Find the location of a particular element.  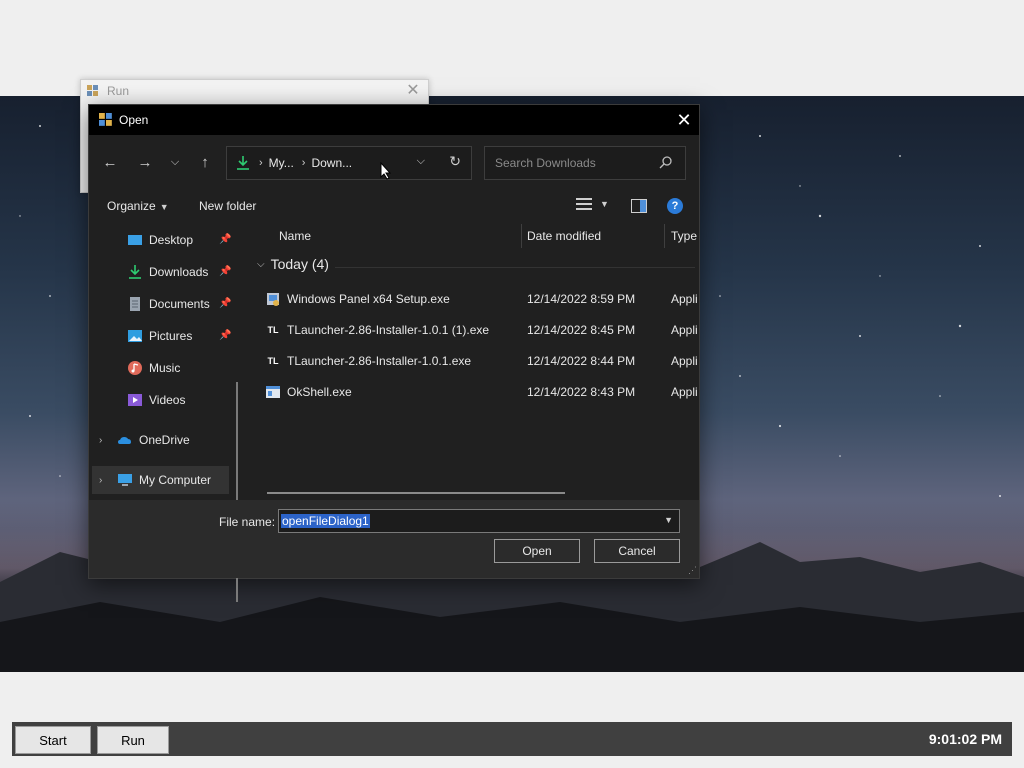

start-button: Start is located at coordinates (53, 740).